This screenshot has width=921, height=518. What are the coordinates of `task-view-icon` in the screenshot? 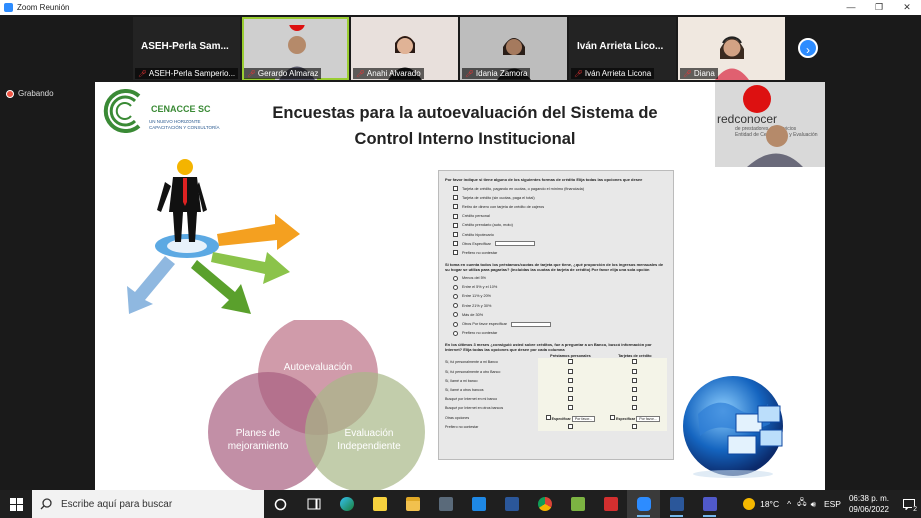 It's located at (313, 504).